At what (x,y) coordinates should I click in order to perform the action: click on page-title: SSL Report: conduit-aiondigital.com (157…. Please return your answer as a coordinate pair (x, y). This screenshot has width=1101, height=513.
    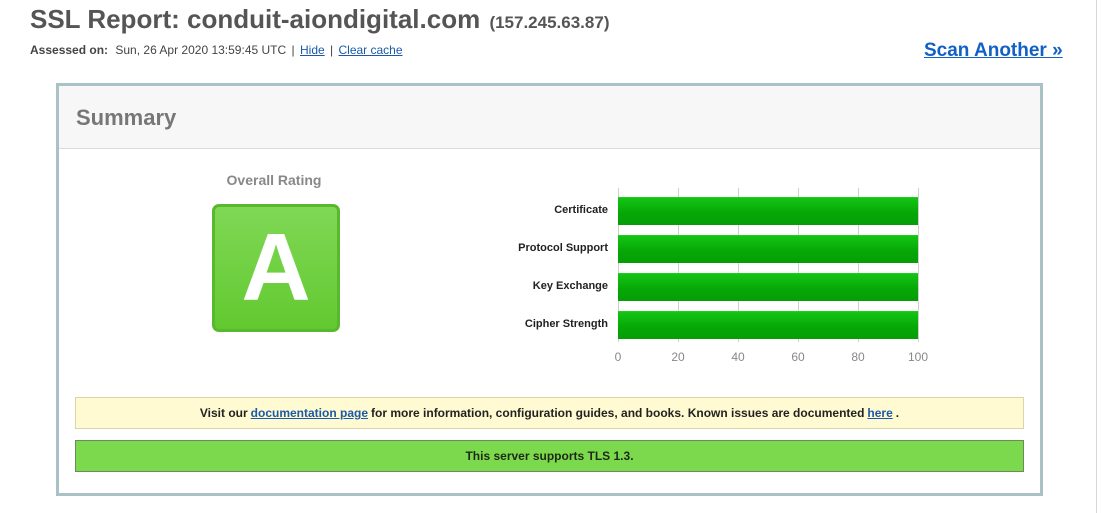
    Looking at the image, I should click on (319, 19).